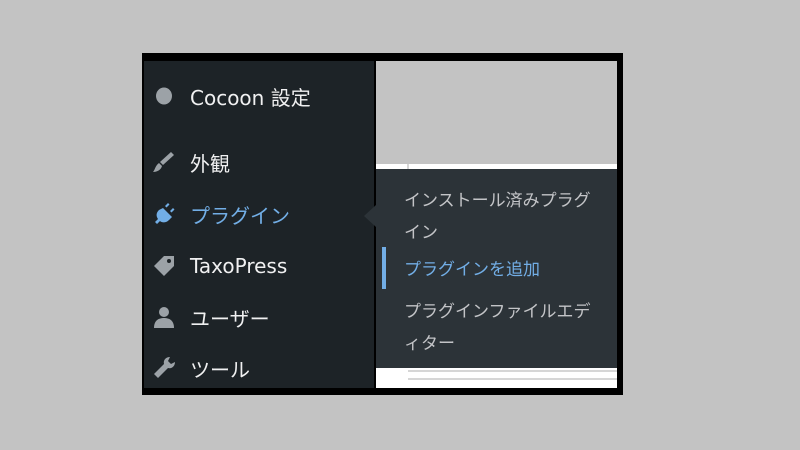 This screenshot has height=450, width=800. What do you see at coordinates (384, 268) in the screenshot?
I see `current-indicator` at bounding box center [384, 268].